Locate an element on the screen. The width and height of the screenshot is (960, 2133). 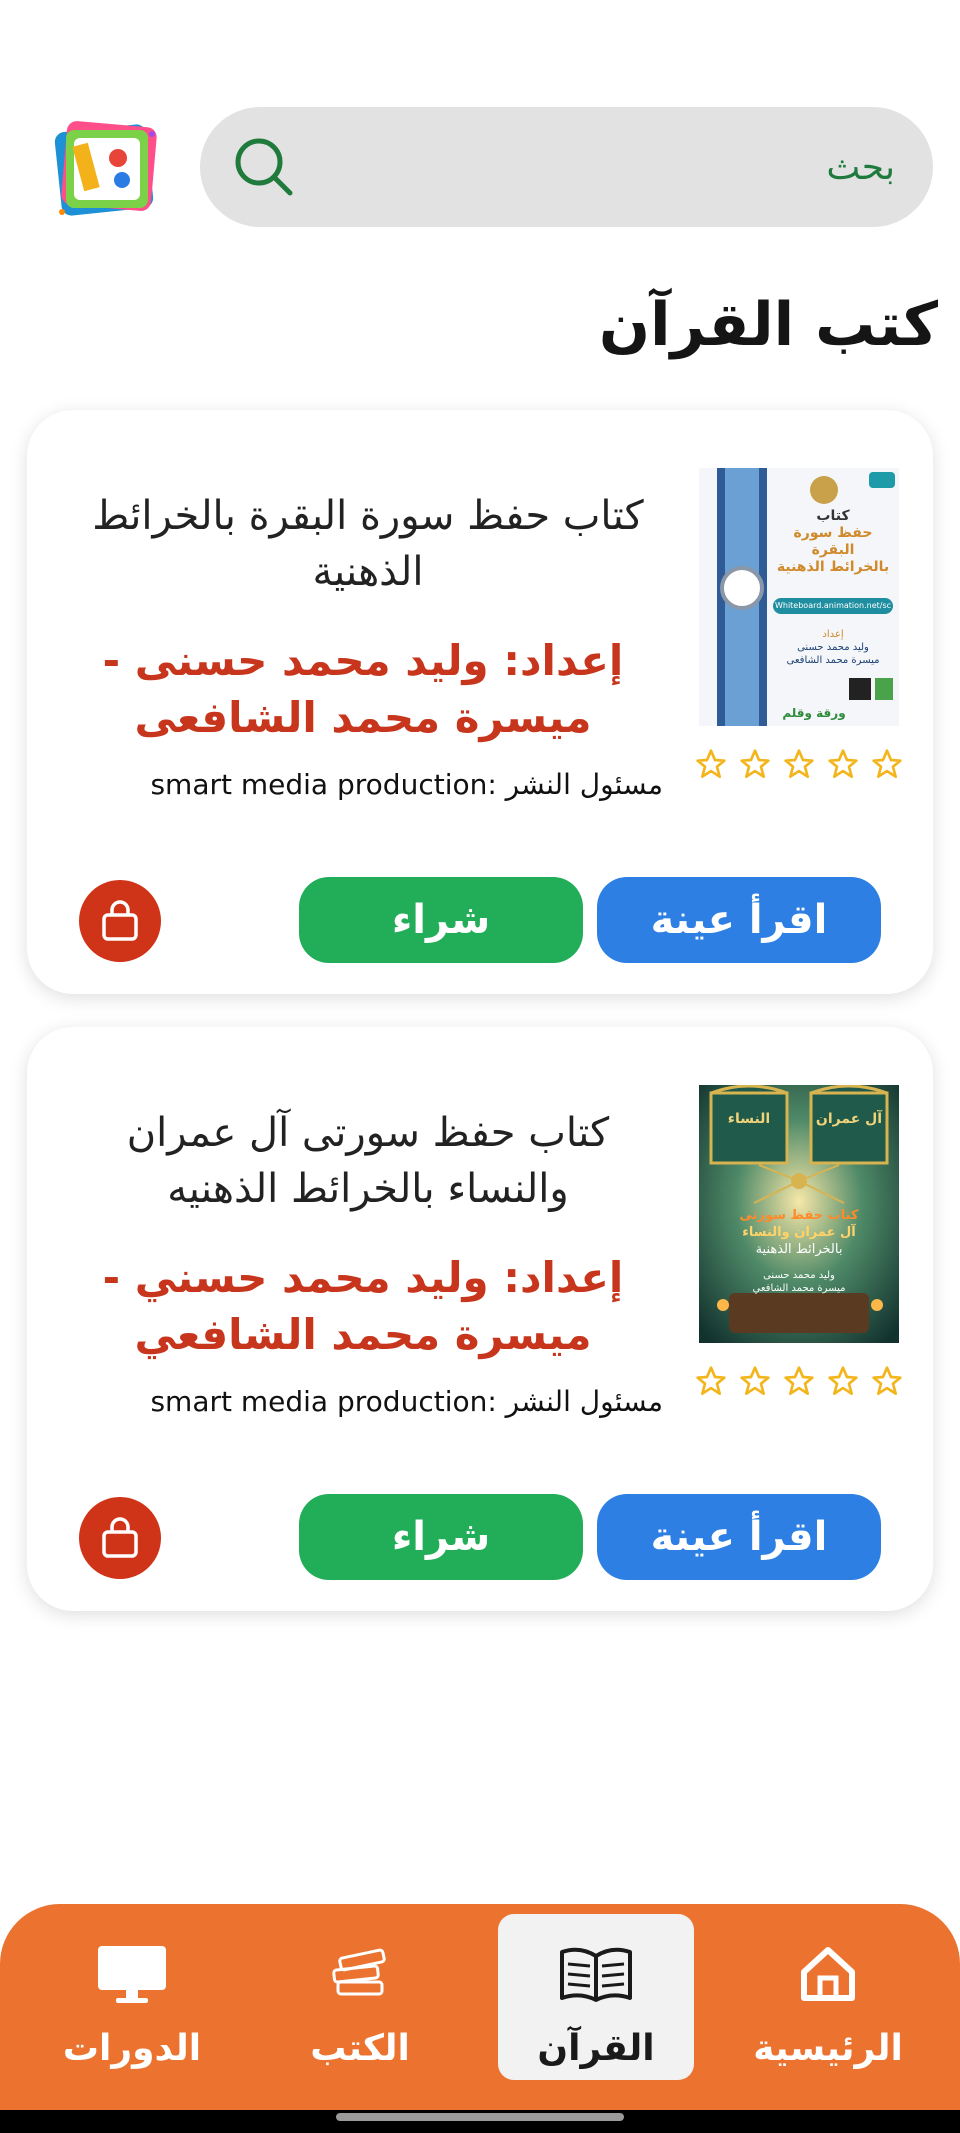
nav-item-label: الرئيسية is located at coordinates (828, 2048).